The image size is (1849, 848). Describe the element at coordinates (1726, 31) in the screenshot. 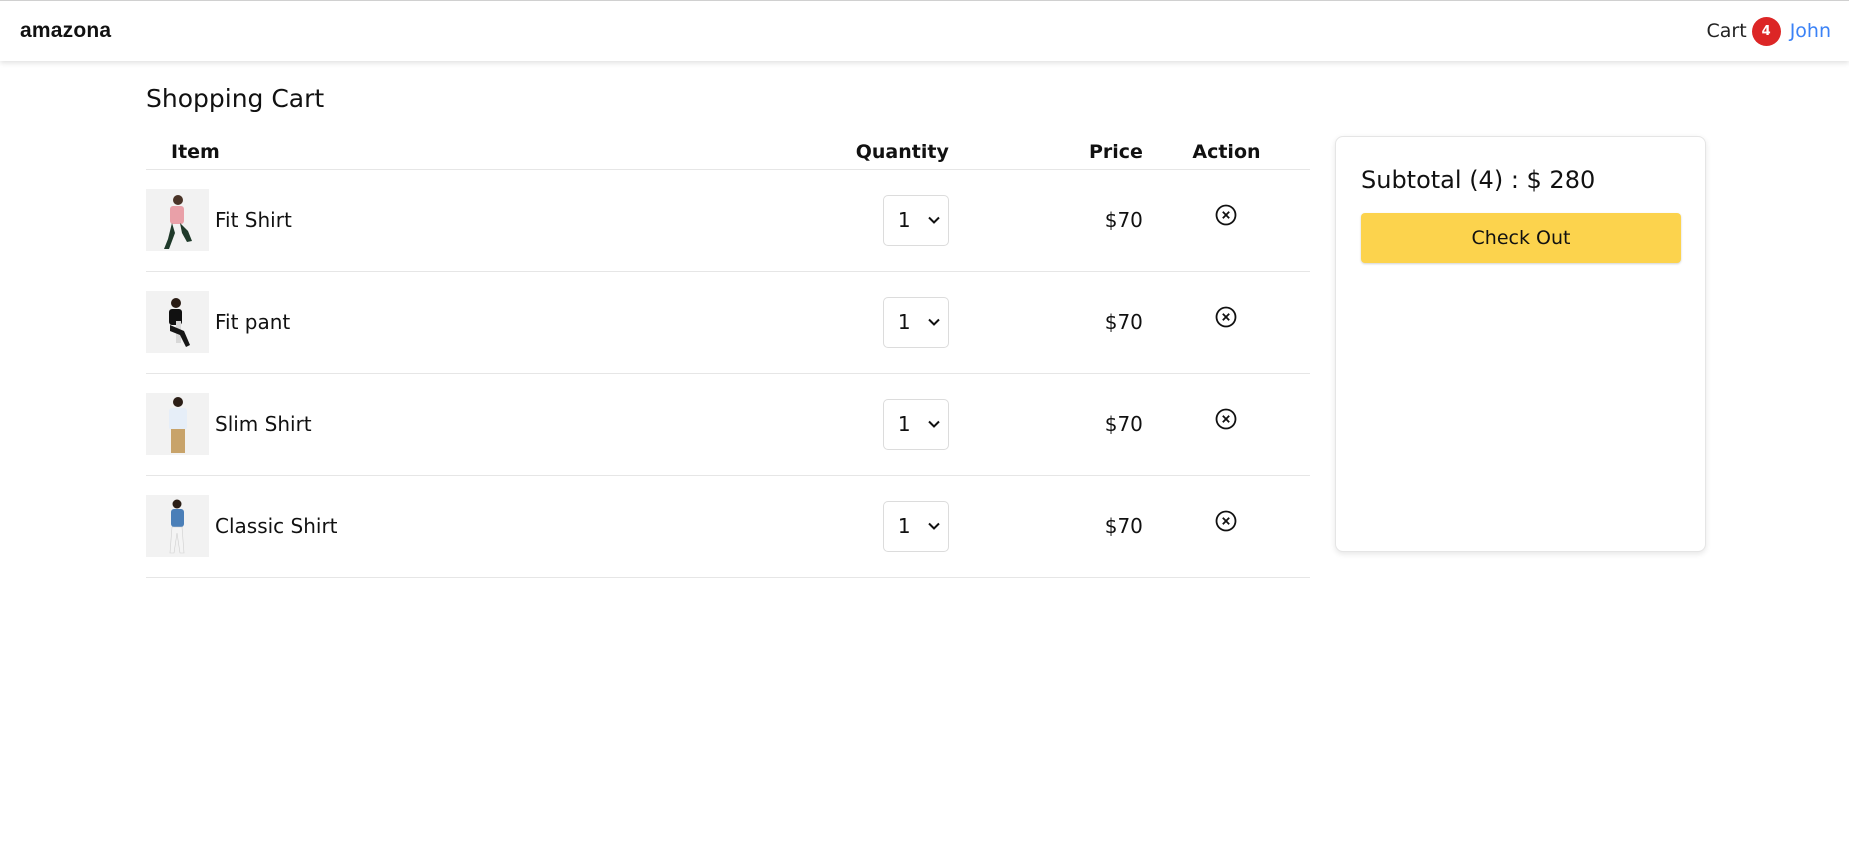

I see `cart-label: Cart` at that location.